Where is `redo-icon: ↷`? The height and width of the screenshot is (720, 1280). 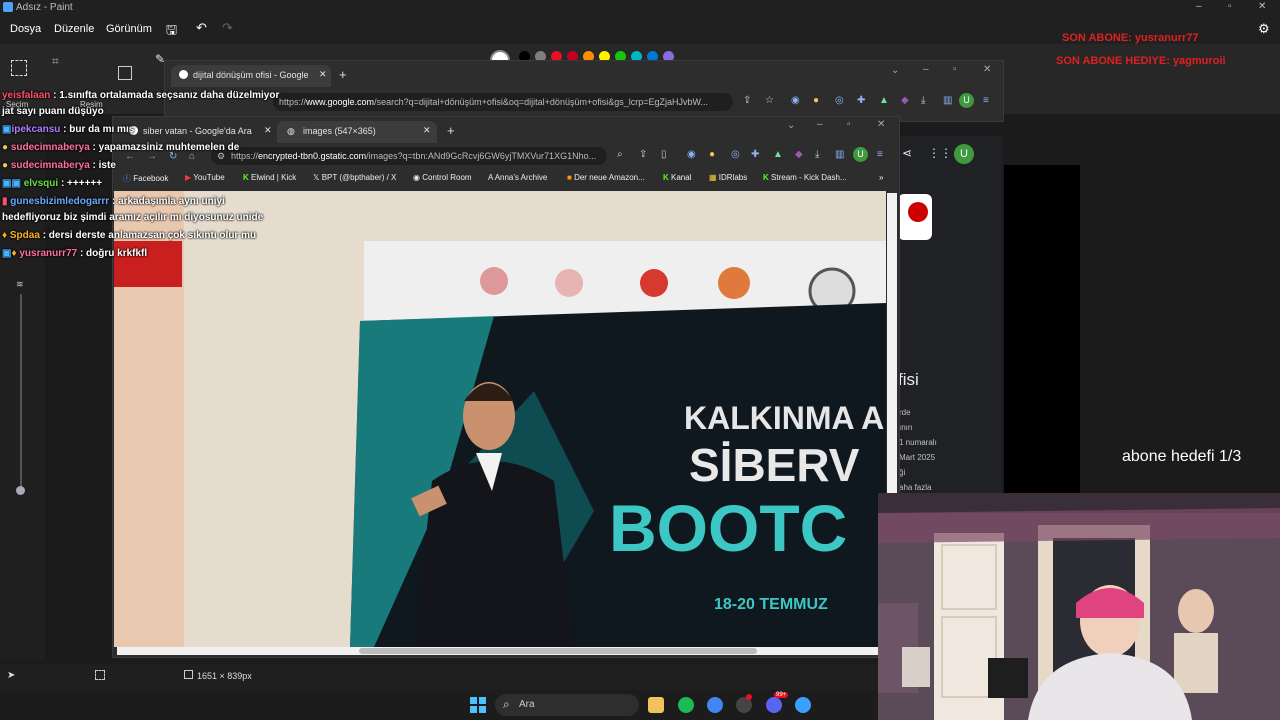
redo-icon: ↷ is located at coordinates (227, 28).